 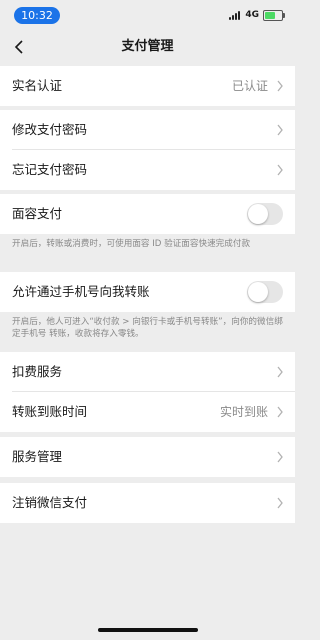 What do you see at coordinates (37, 371) in the screenshot?
I see `deduction-service-label: 扣费服务` at bounding box center [37, 371].